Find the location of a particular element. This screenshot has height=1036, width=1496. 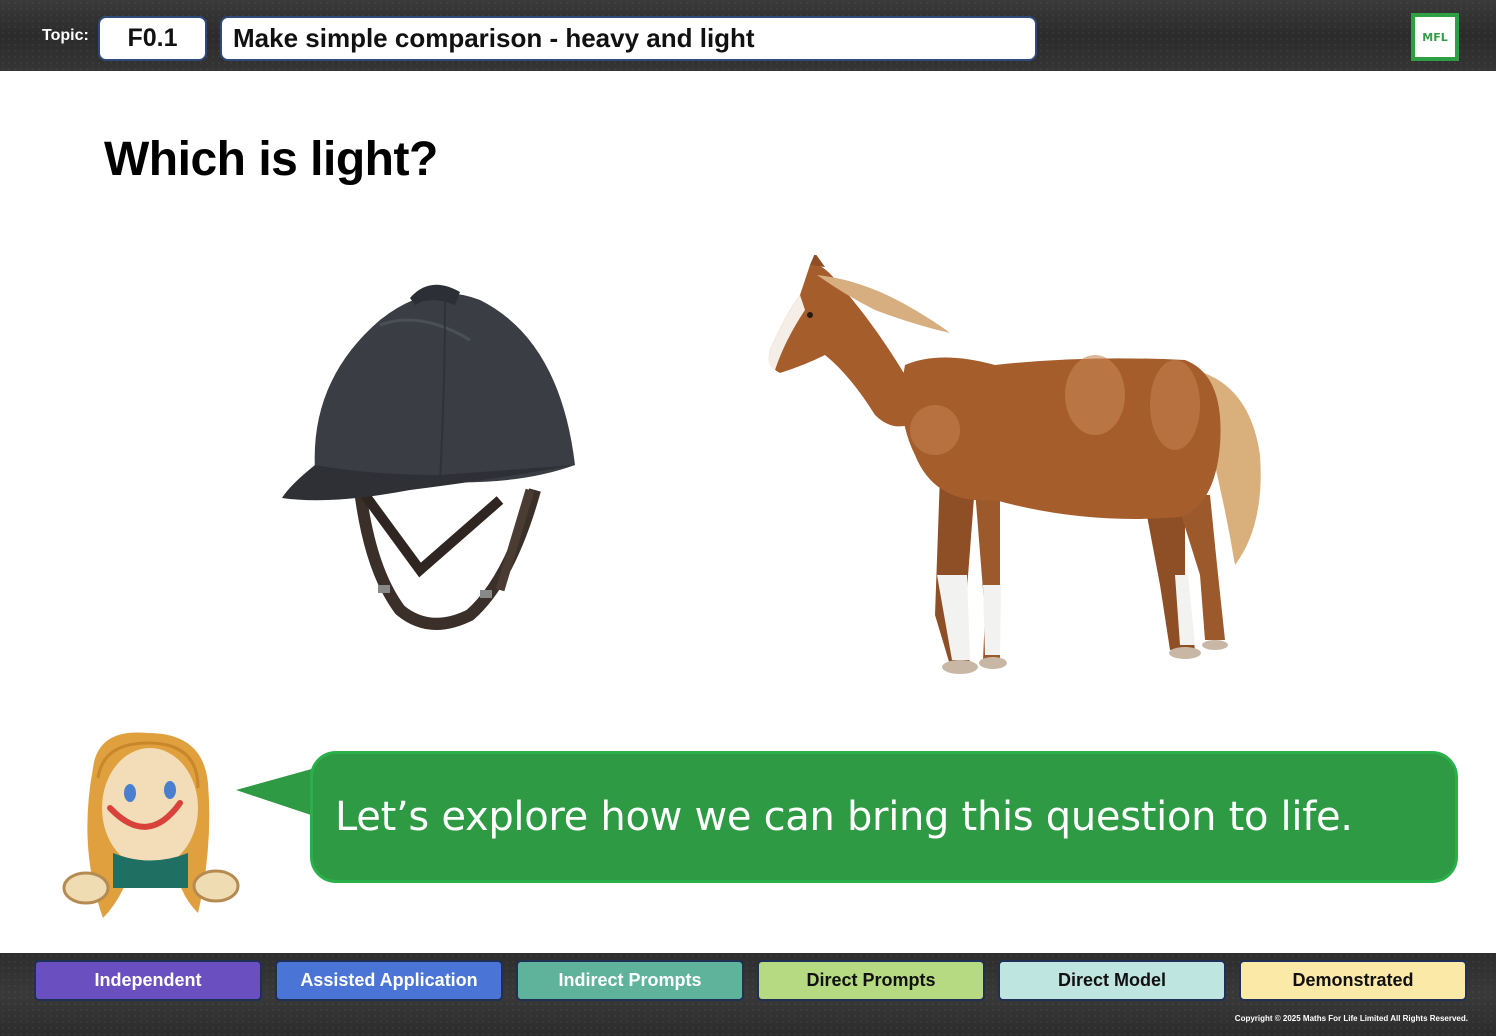

buckle-icon is located at coordinates (384, 589).